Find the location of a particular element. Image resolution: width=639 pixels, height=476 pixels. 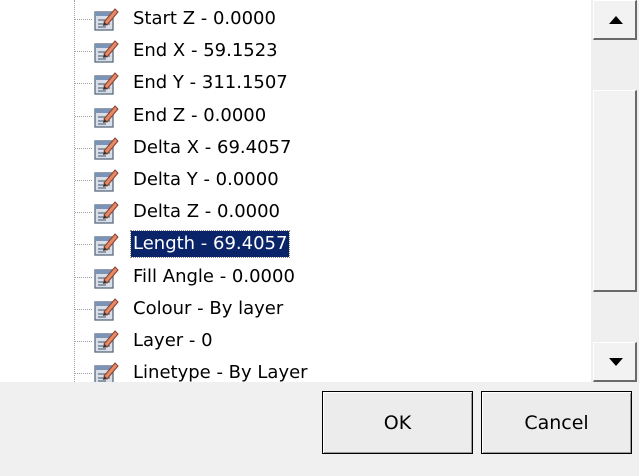

arrow-up-icon is located at coordinates (616, 20).